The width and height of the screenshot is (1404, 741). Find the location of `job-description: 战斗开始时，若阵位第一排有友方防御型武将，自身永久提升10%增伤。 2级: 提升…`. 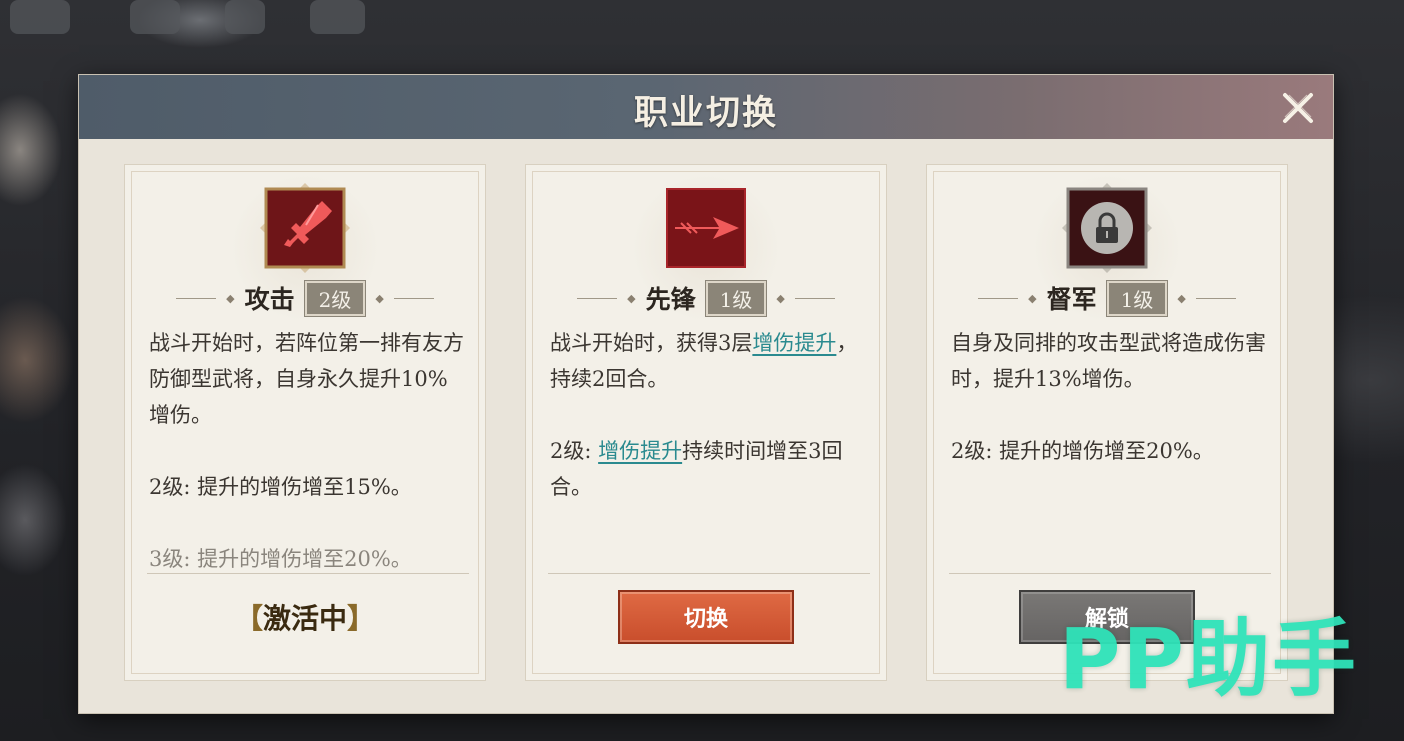

job-description: 战斗开始时，若阵位第一排有友方防御型武将，自身永久提升10%增伤。 2级: 提升… is located at coordinates (307, 451).